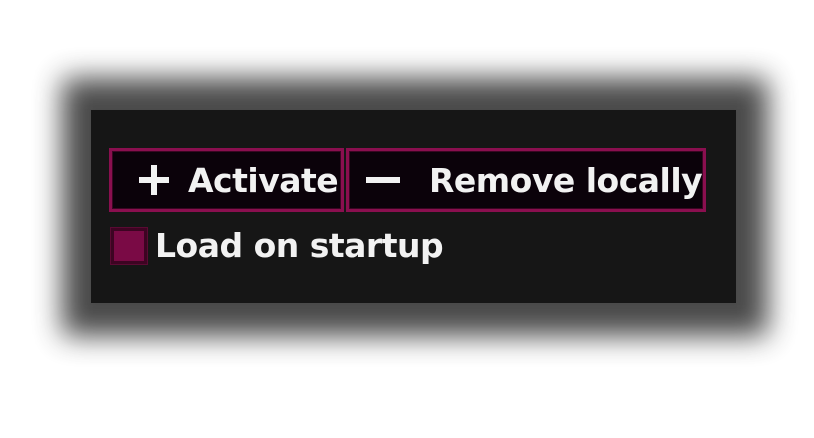 The image size is (814, 438). What do you see at coordinates (566, 180) in the screenshot?
I see `remove-locally-button-label: Remove locally` at bounding box center [566, 180].